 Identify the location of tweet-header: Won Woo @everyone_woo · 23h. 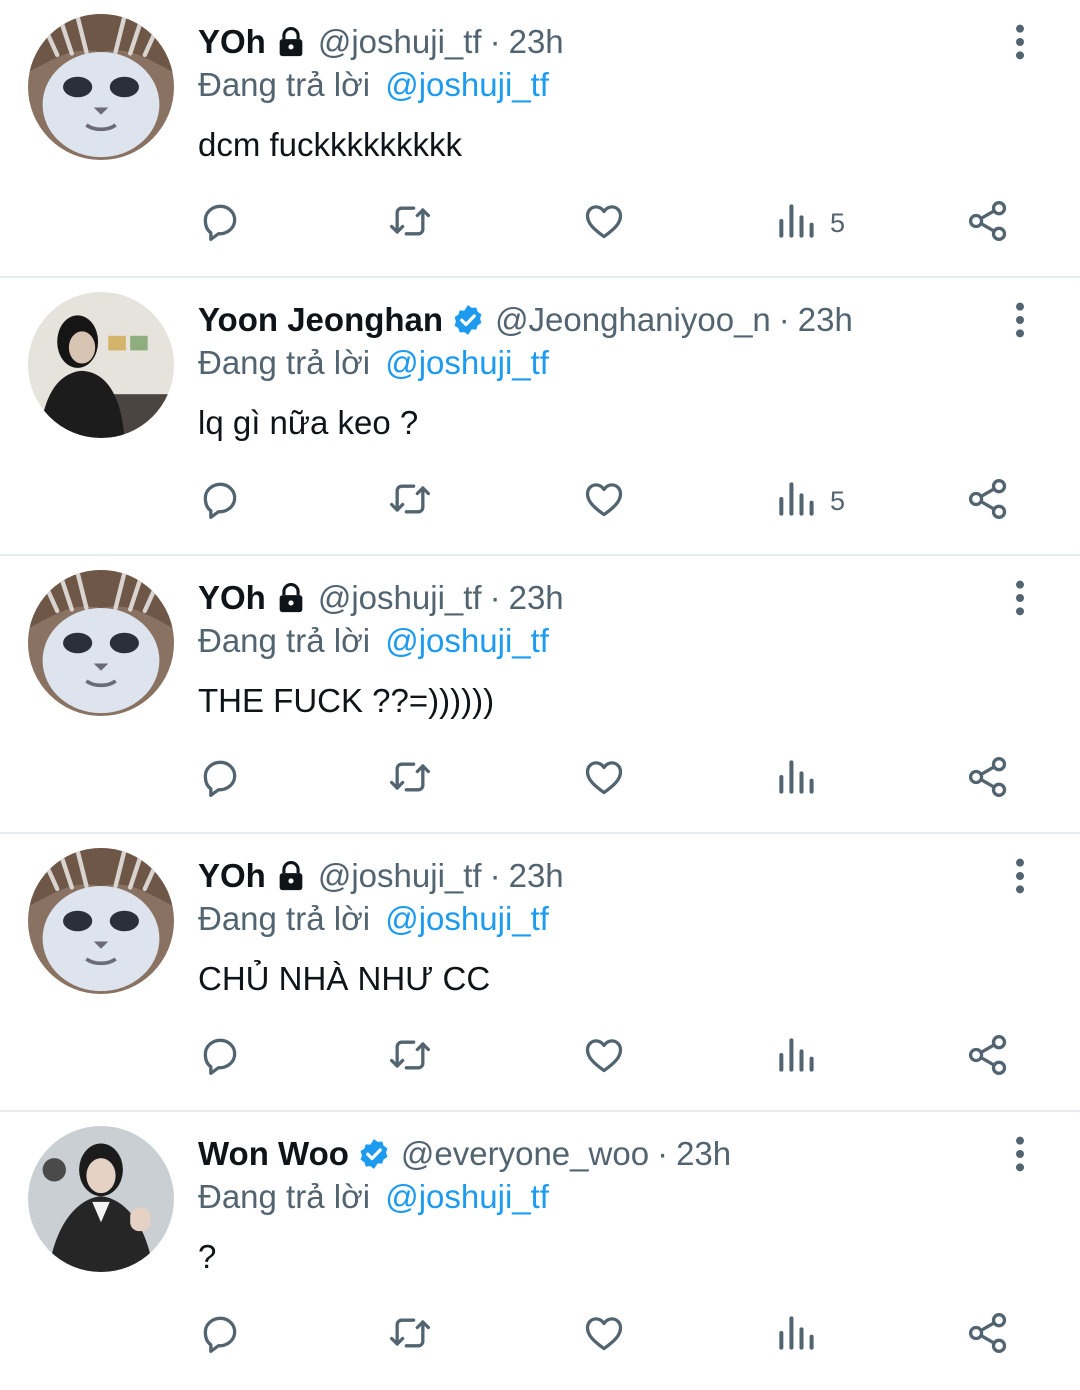
(584, 1154).